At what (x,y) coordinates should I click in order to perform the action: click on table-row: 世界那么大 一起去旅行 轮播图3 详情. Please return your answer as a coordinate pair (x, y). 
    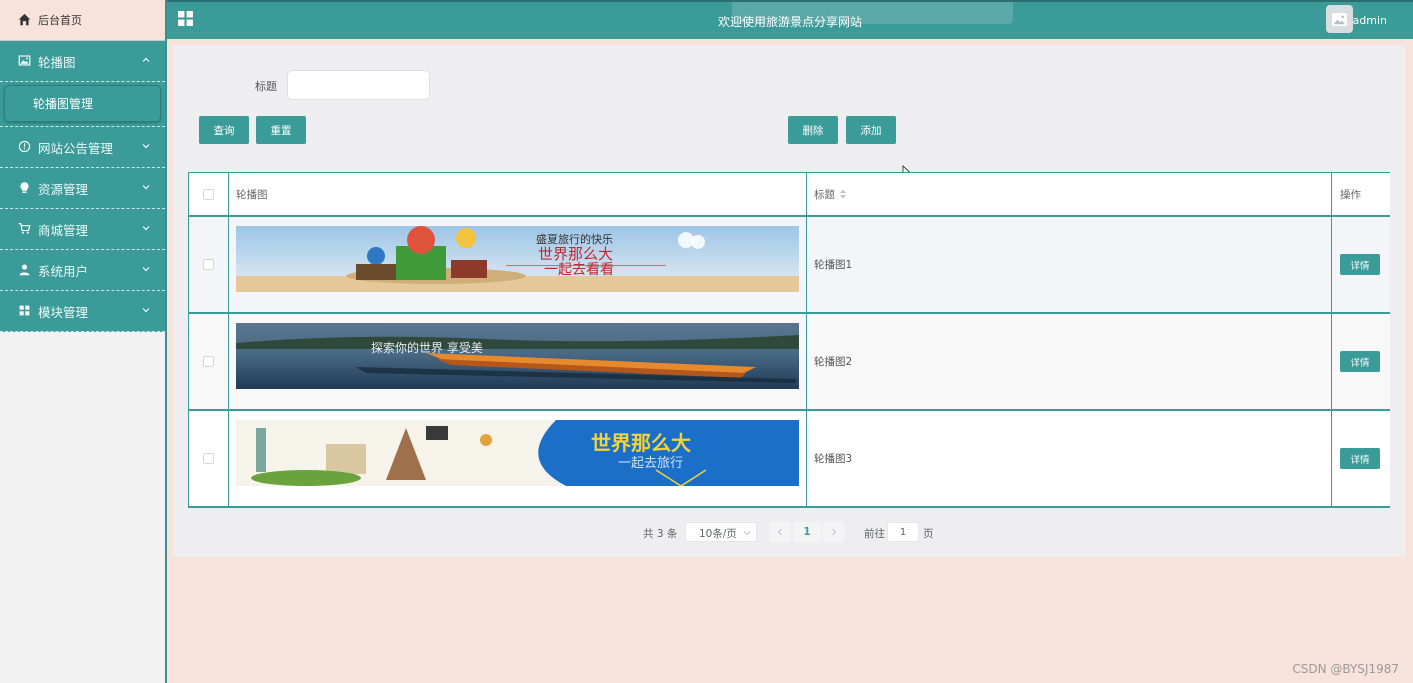
    Looking at the image, I should click on (789, 459).